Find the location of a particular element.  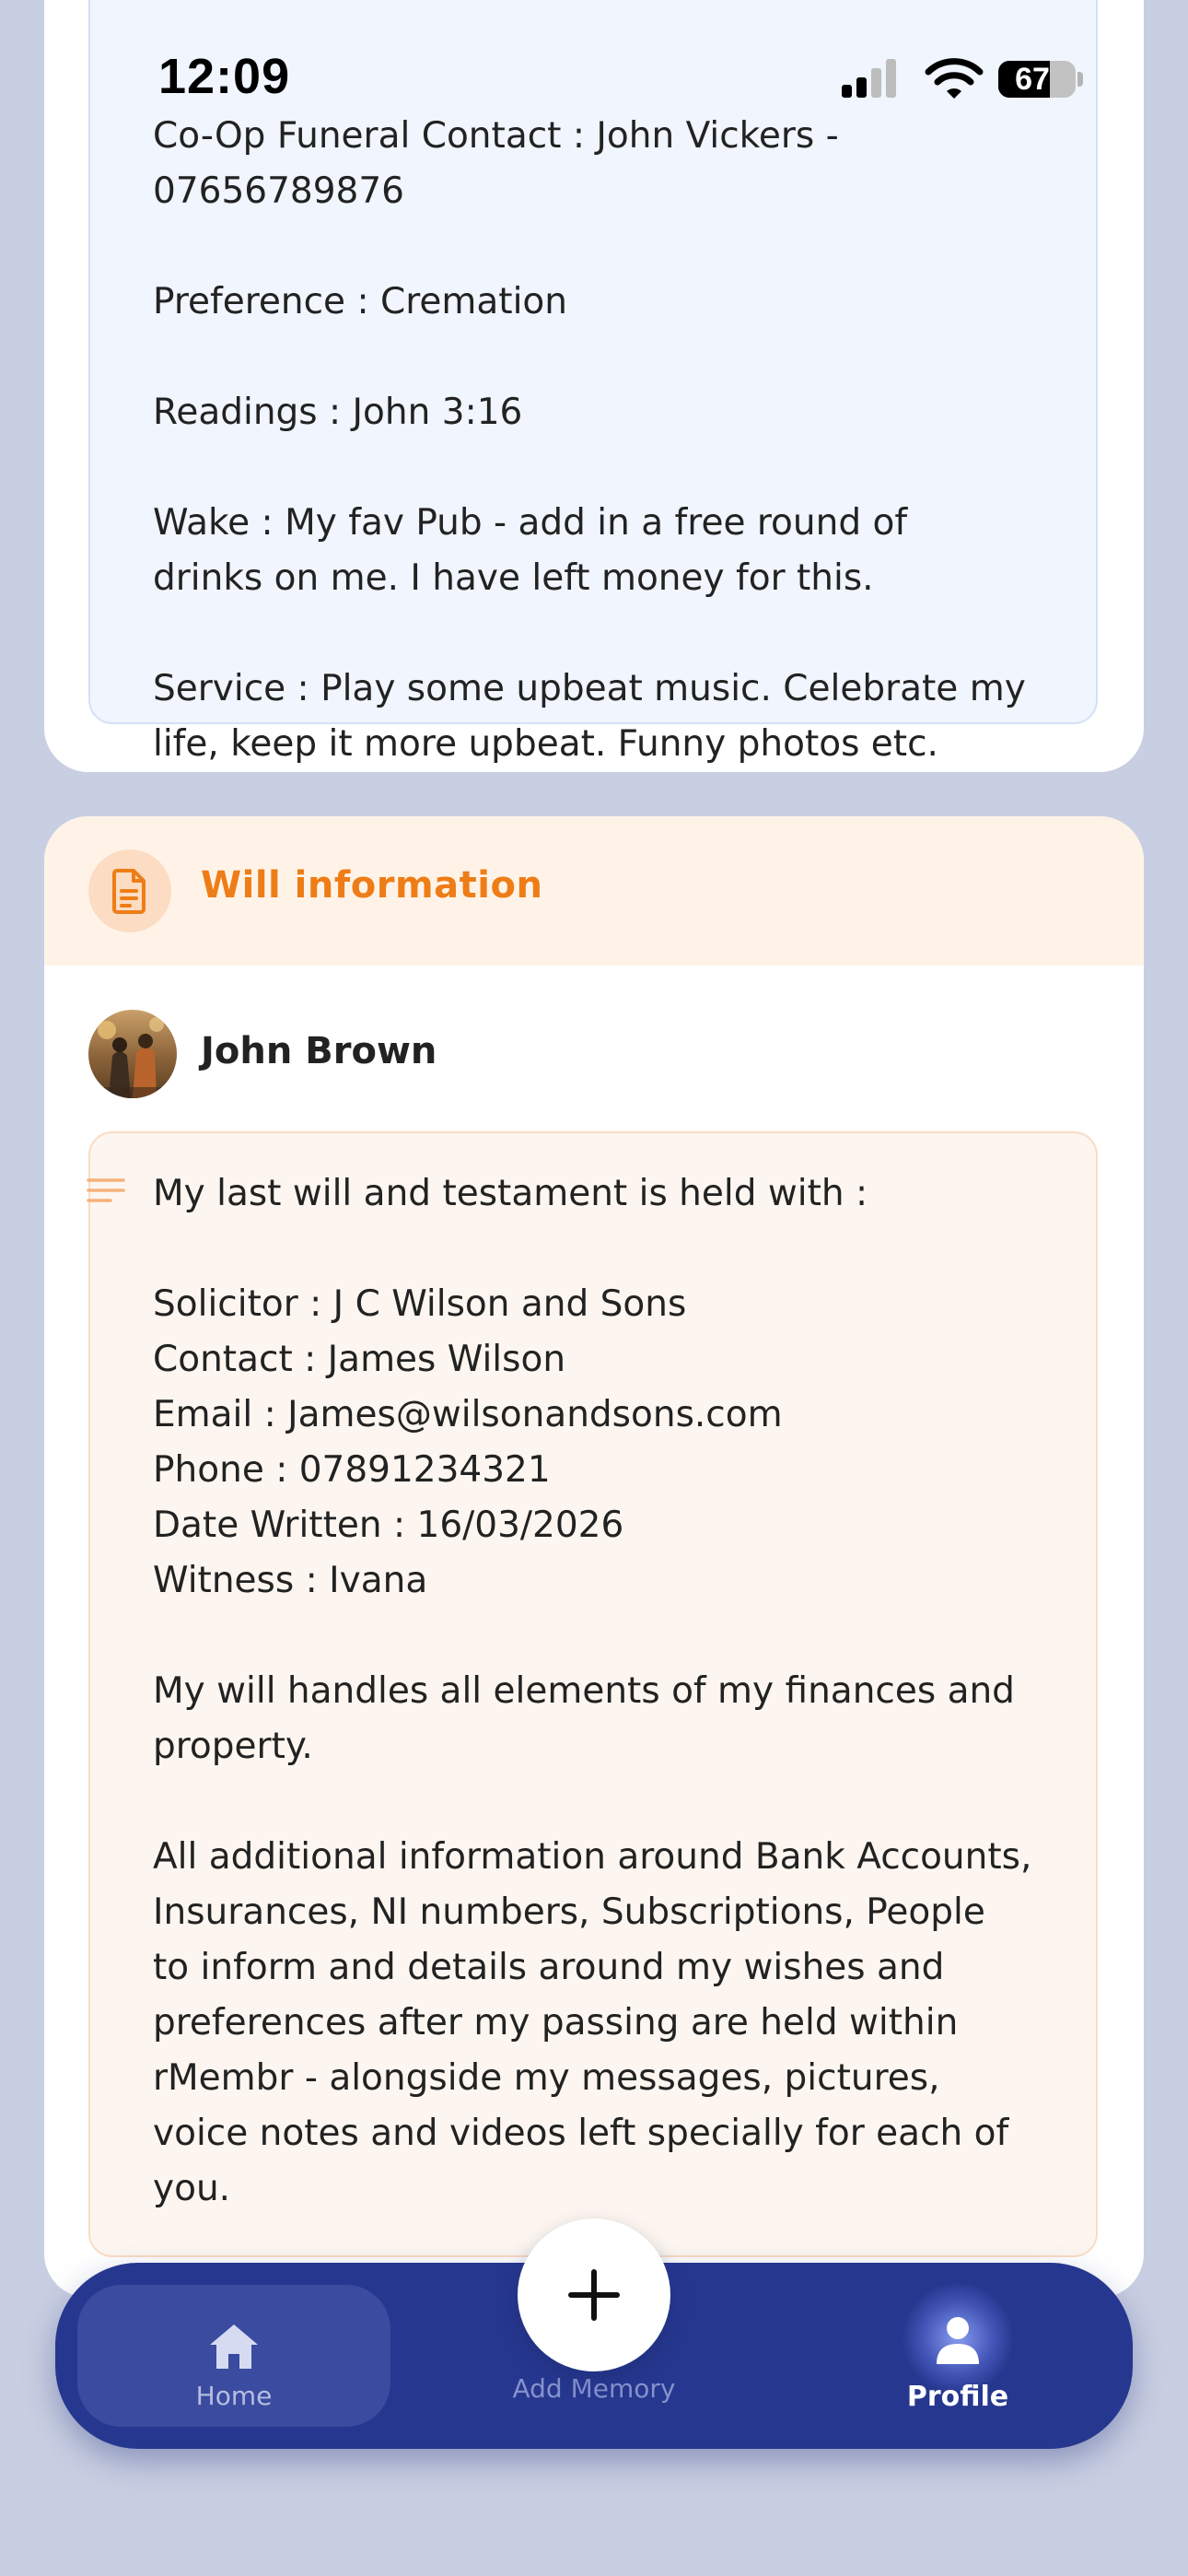

document-icon is located at coordinates (129, 890).